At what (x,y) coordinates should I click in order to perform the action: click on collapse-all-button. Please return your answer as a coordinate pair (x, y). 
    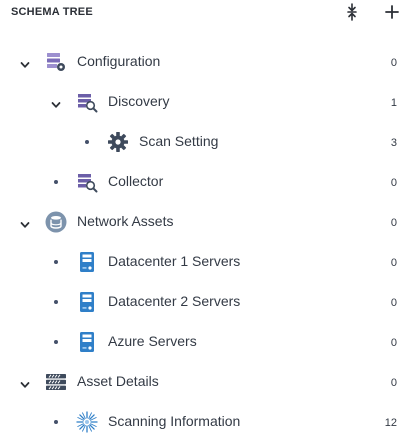
    Looking at the image, I should click on (352, 12).